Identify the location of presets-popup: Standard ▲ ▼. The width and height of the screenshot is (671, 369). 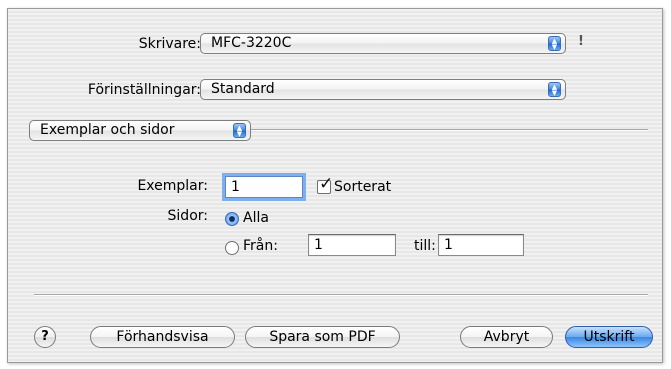
(383, 89).